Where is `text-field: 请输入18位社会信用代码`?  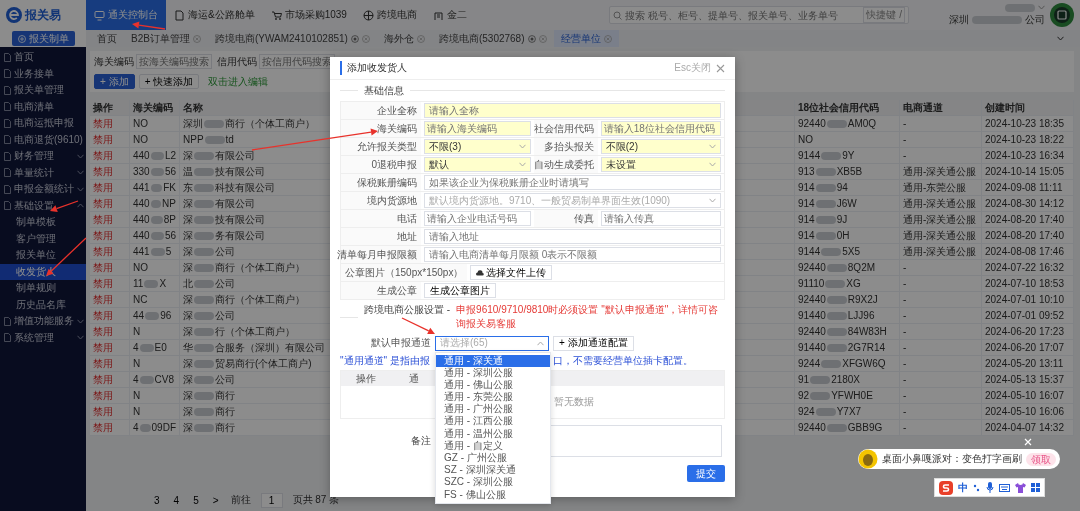 text-field: 请输入18位社会信用代码 is located at coordinates (660, 128).